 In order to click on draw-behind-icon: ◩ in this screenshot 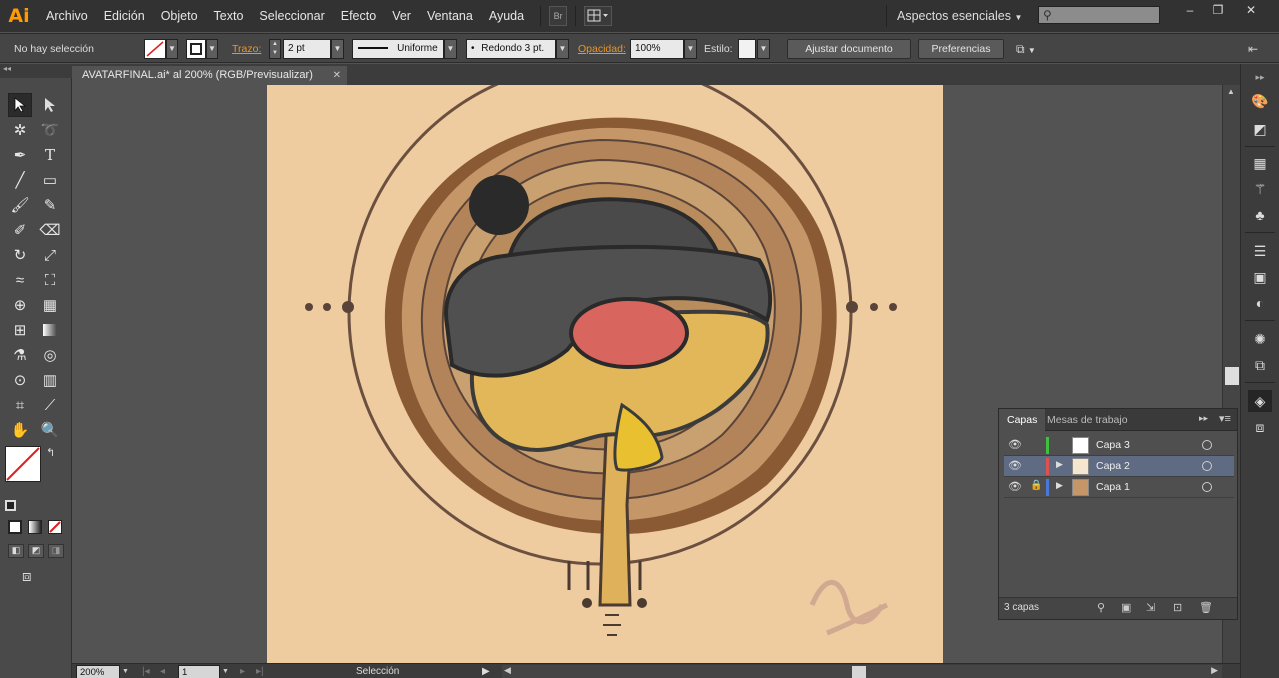, I will do `click(36, 551)`.